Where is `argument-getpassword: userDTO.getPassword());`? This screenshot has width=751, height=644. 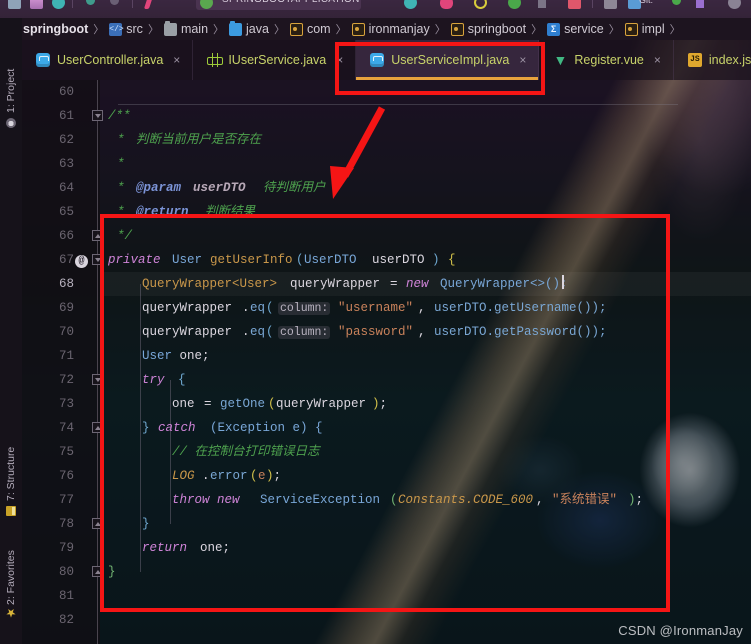
argument-getpassword: userDTO.getPassword()); is located at coordinates (520, 332).